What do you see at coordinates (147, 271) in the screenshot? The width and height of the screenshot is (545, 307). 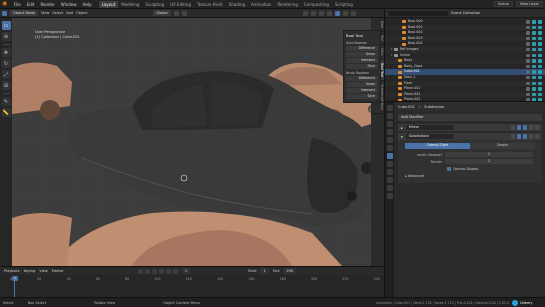 I see `prev-key-icon` at bounding box center [147, 271].